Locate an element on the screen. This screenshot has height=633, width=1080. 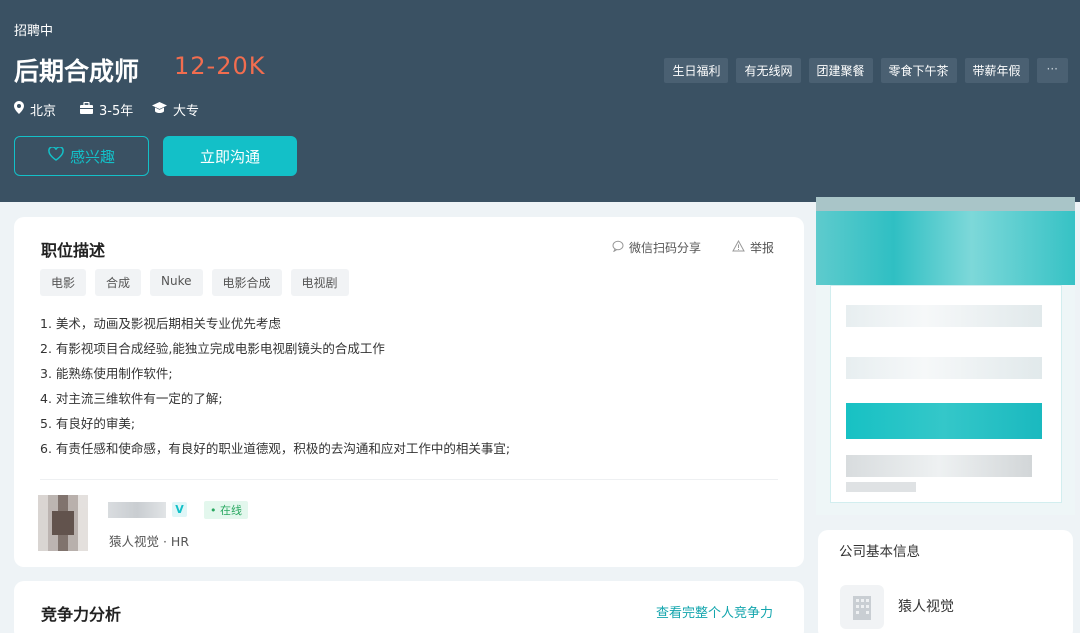
education: 大专 is located at coordinates (175, 109).